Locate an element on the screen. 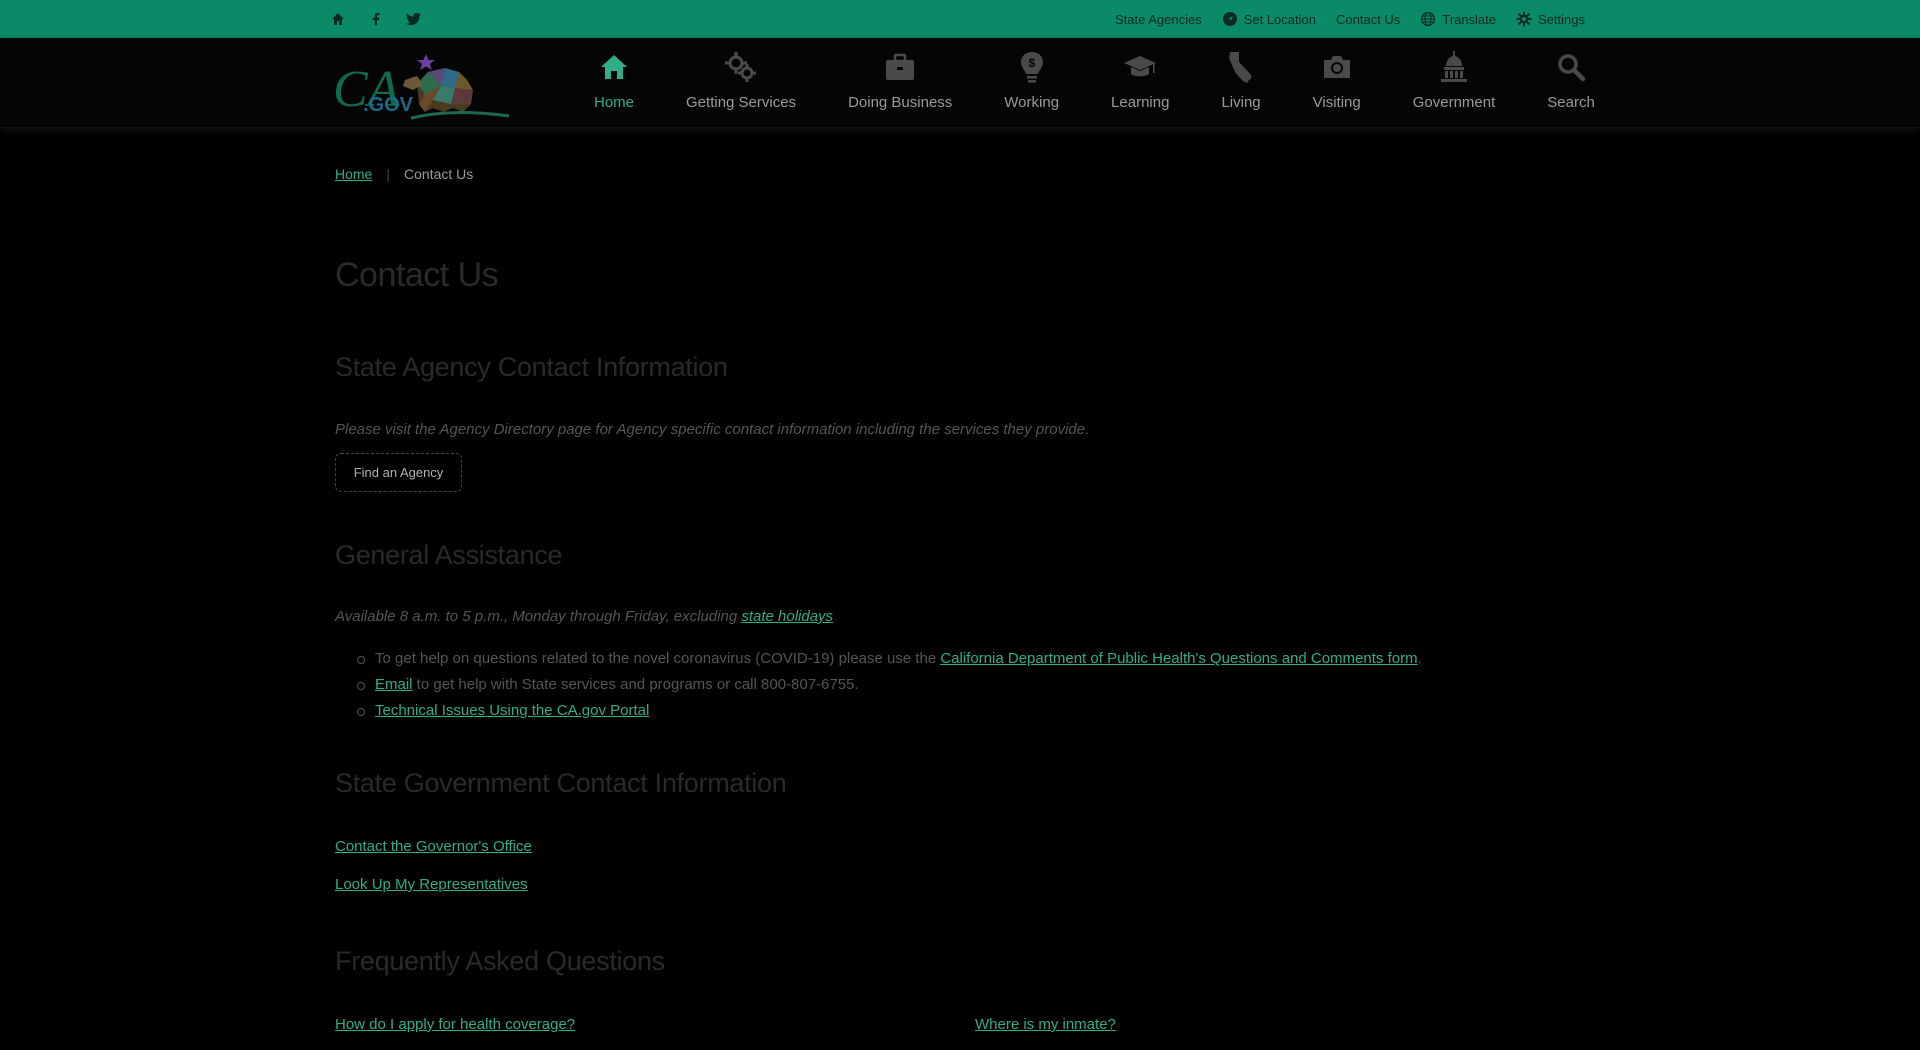  representatives-link: Look Up My Representatives is located at coordinates (431, 884).